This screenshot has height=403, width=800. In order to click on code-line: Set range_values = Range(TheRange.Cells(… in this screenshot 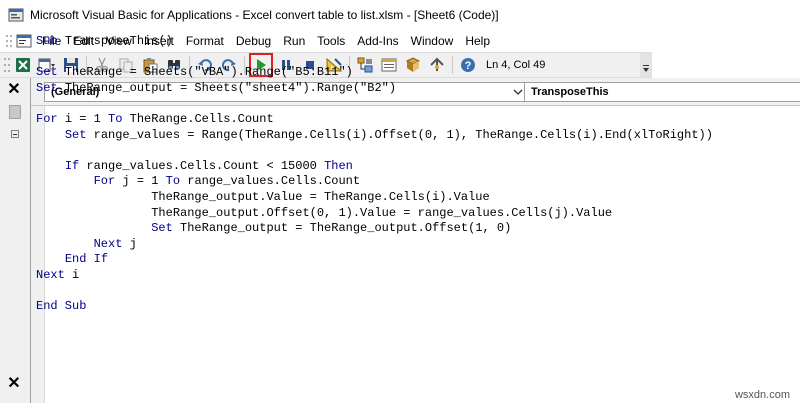, I will do `click(374, 136)`.